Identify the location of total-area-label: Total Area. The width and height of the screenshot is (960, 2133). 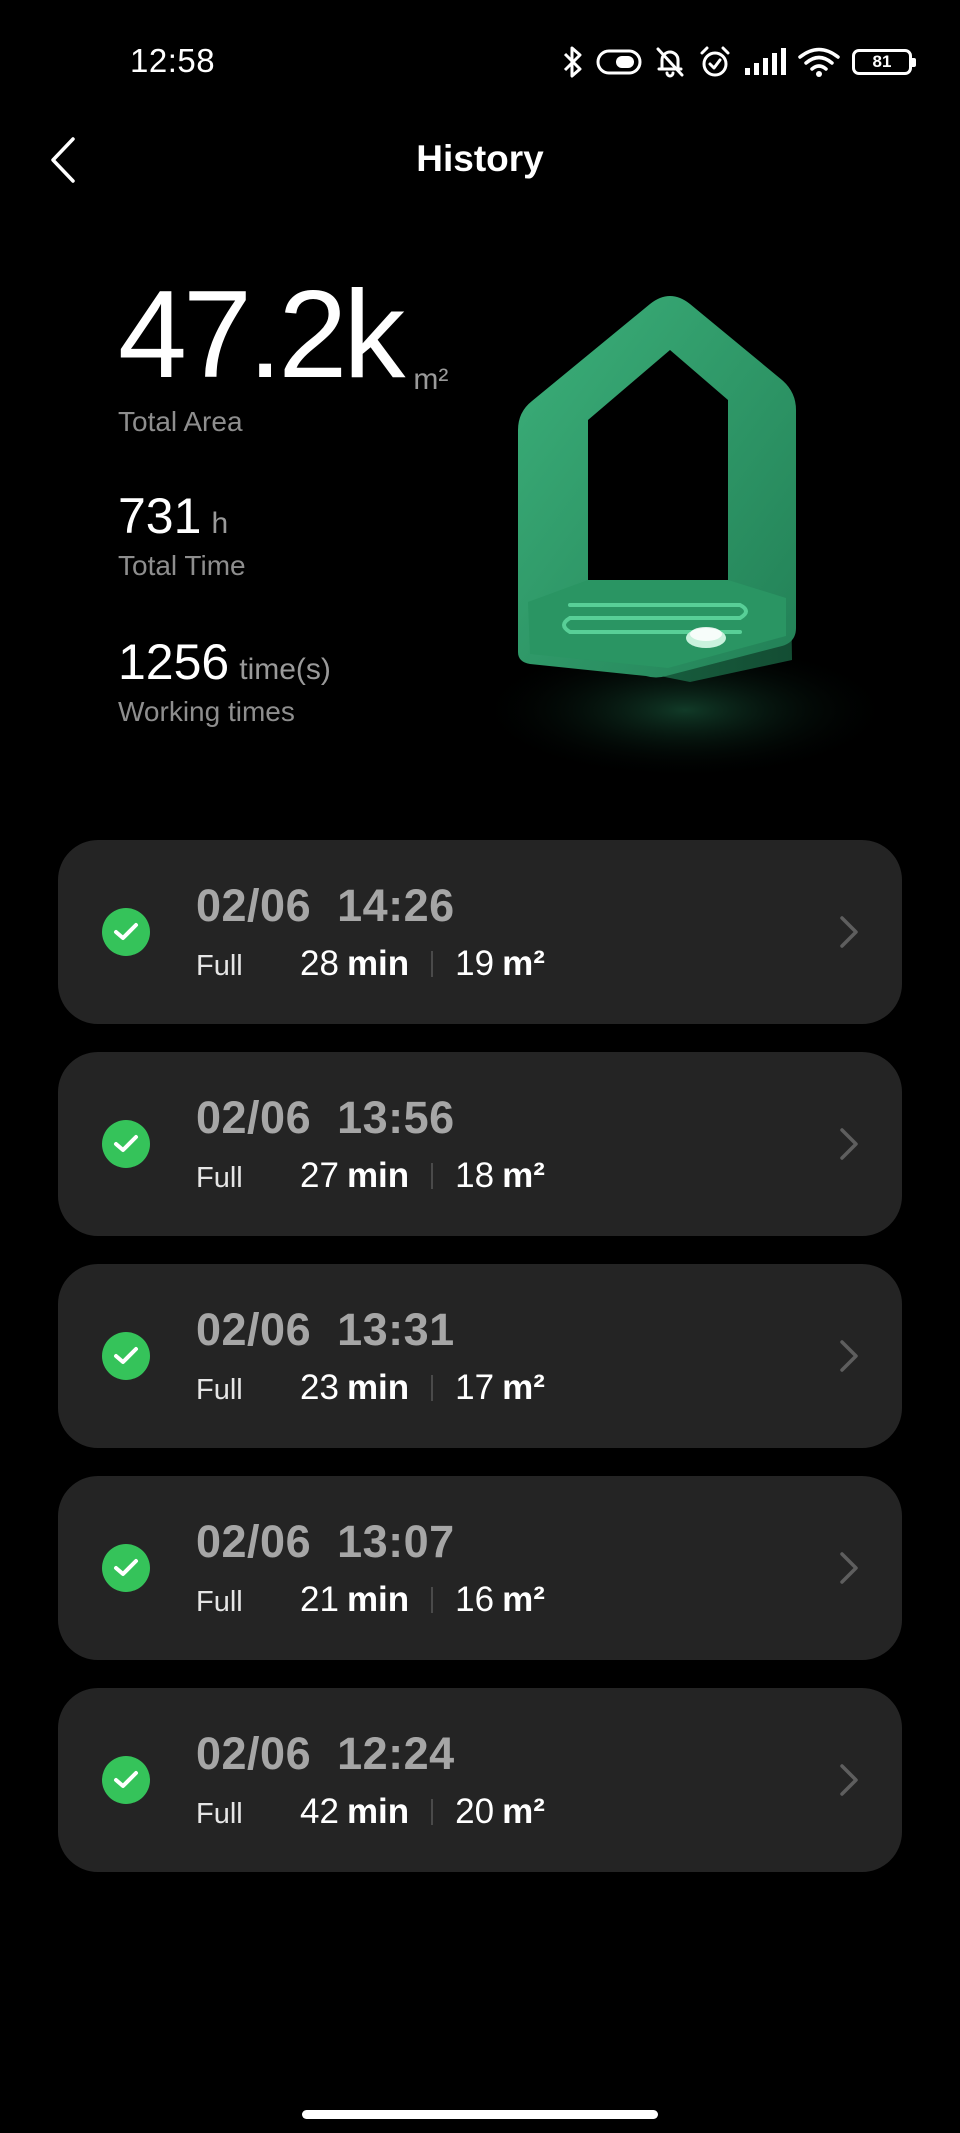
(180, 421).